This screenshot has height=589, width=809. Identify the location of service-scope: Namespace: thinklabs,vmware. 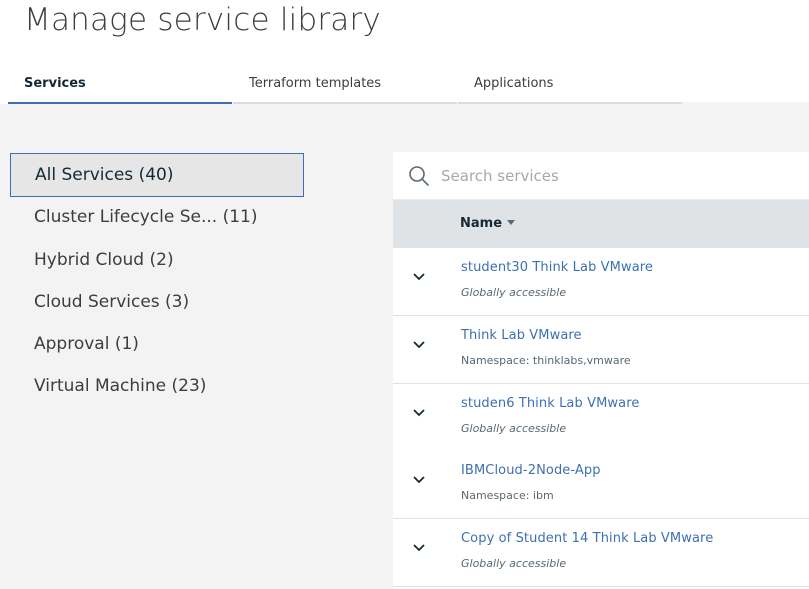
(546, 360).